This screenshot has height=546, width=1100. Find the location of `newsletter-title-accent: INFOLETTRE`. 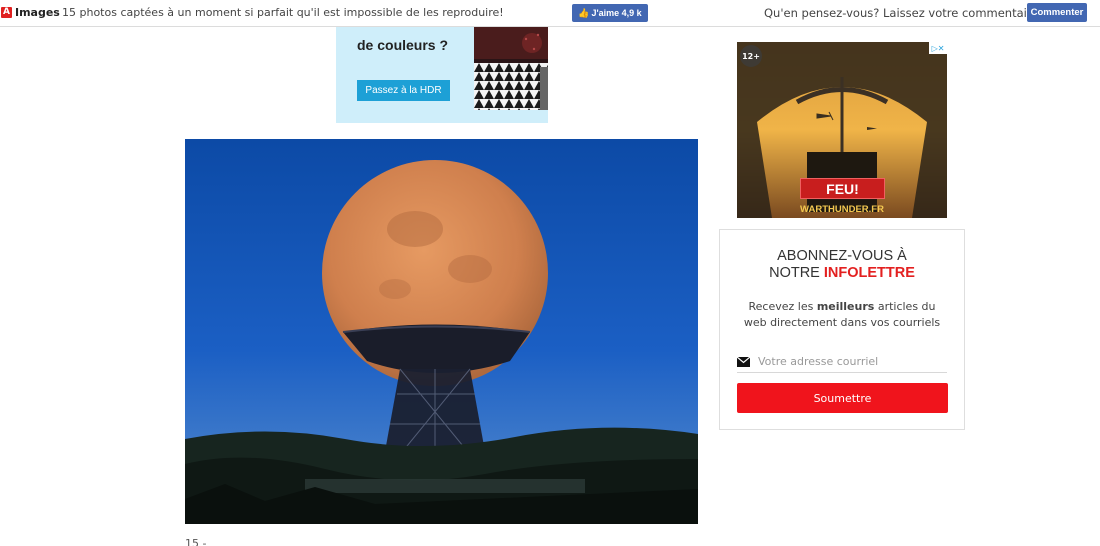

newsletter-title-accent: INFOLETTRE is located at coordinates (869, 273).